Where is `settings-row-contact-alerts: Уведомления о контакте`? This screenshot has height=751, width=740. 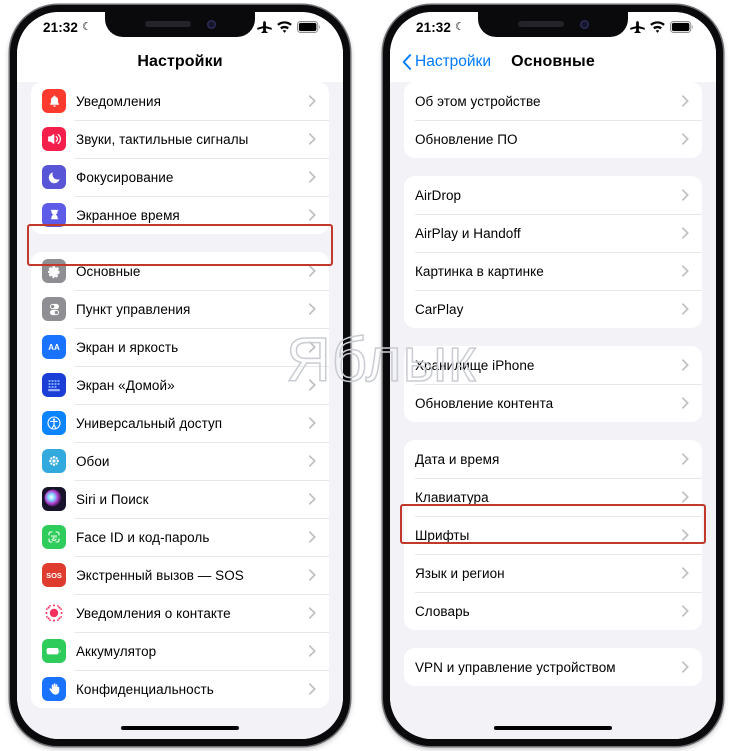
settings-row-contact-alerts: Уведомления о контакте is located at coordinates (180, 613).